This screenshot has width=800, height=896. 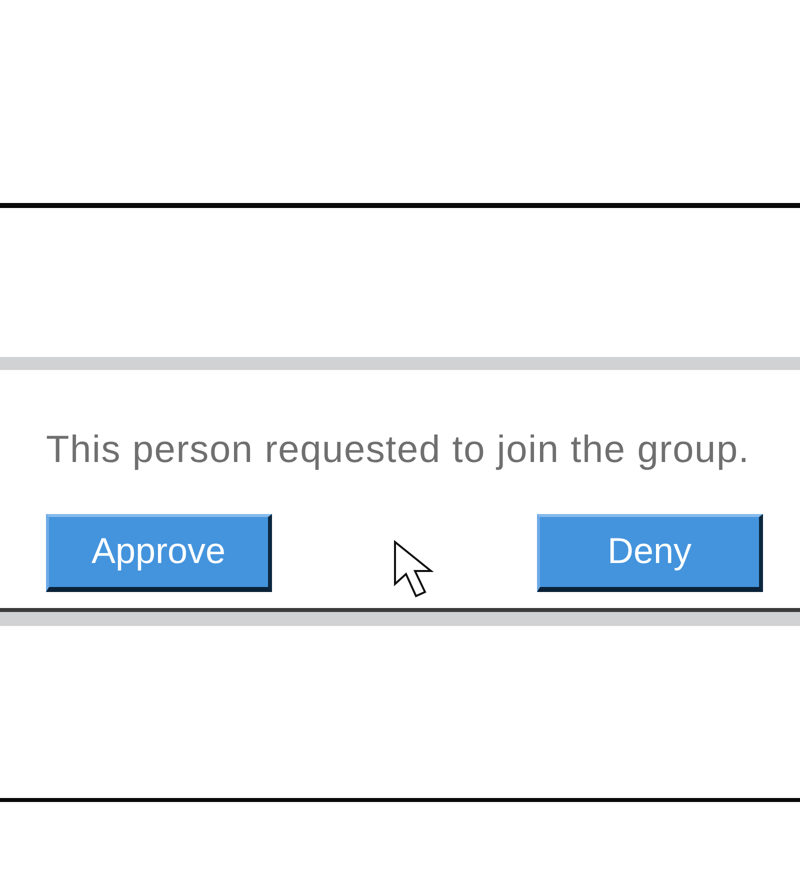 I want to click on action-button: Approve, so click(x=159, y=553).